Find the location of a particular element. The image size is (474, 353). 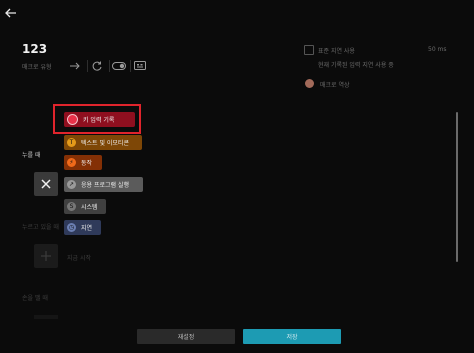

menu-item-system: S 시스템 is located at coordinates (85, 206).